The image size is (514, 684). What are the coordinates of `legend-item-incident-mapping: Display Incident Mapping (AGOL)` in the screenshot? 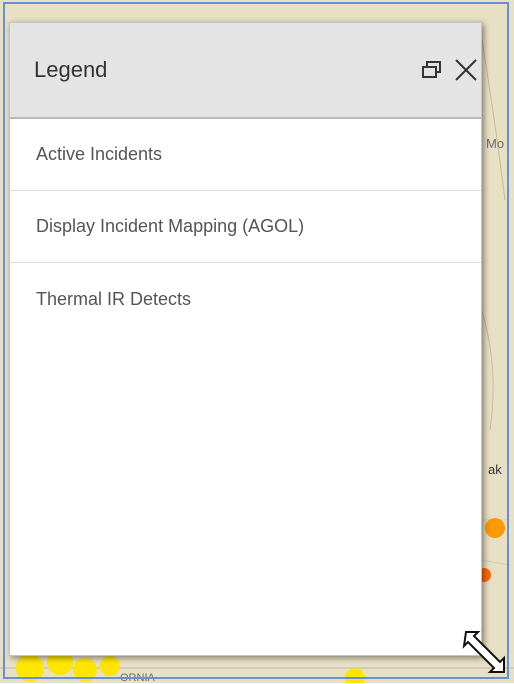 It's located at (245, 227).